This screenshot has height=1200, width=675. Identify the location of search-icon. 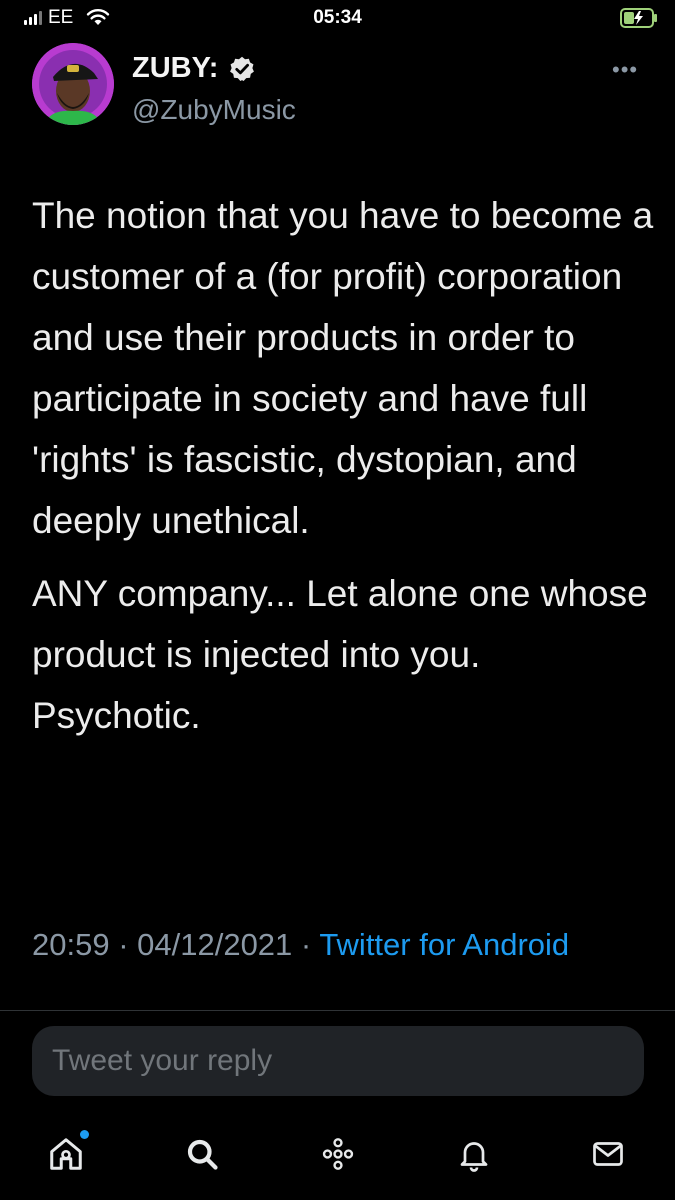
(202, 1154).